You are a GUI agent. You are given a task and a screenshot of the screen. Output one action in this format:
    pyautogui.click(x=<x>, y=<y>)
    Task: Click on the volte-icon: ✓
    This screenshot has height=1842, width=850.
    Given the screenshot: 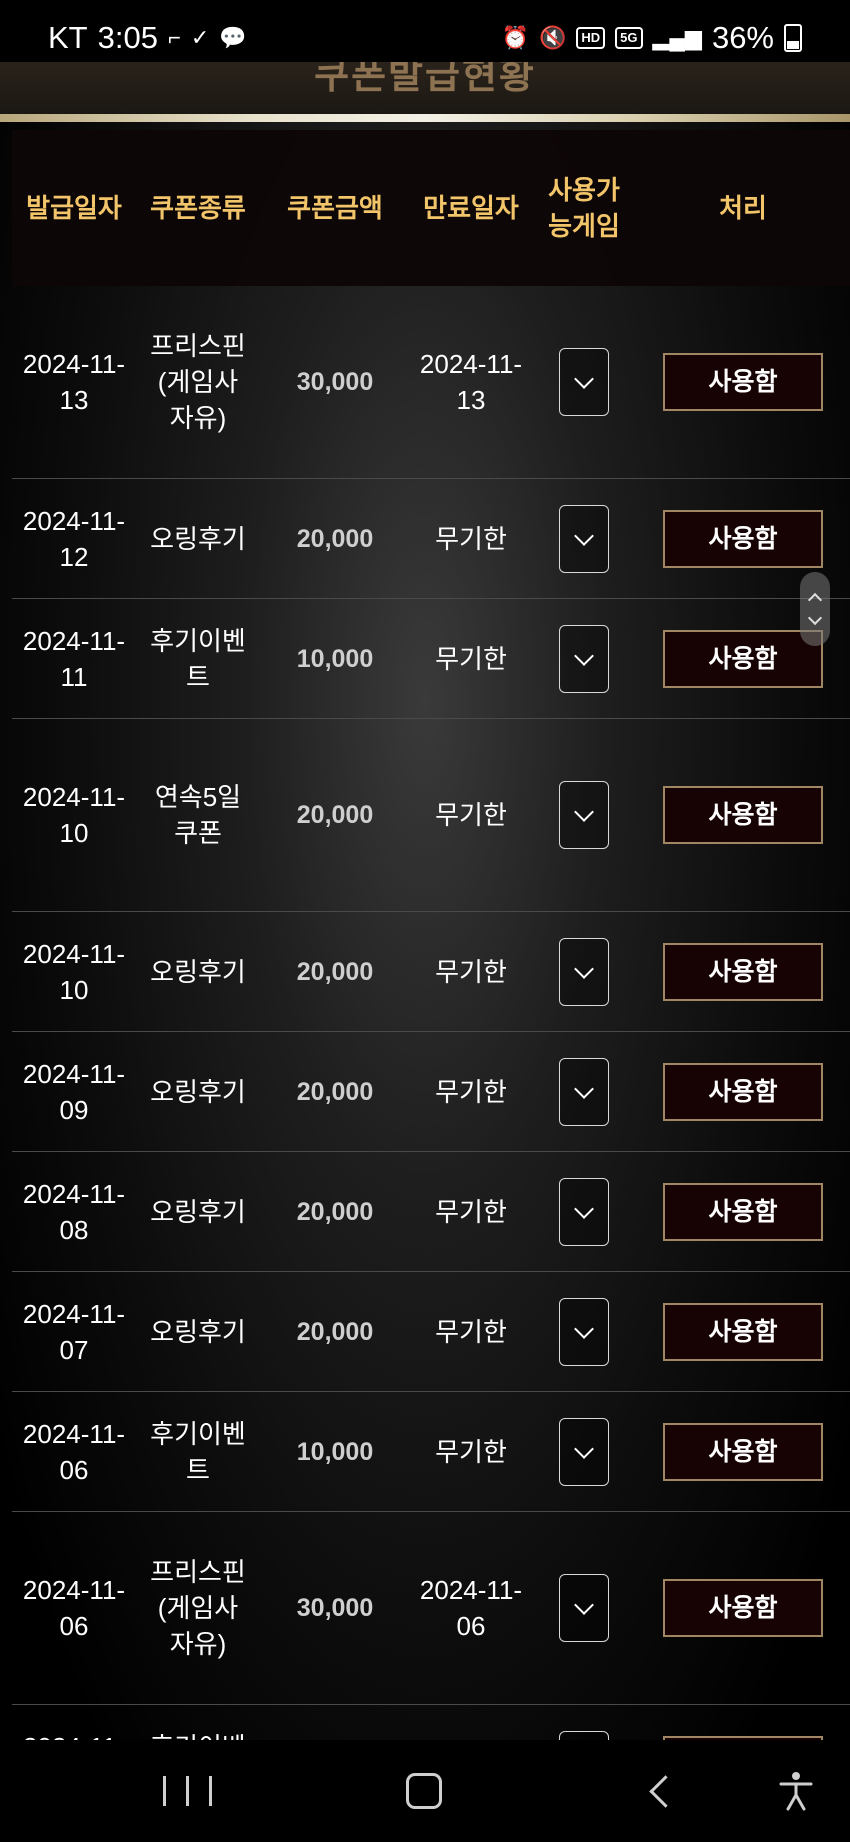 What is the action you would take?
    pyautogui.click(x=200, y=37)
    